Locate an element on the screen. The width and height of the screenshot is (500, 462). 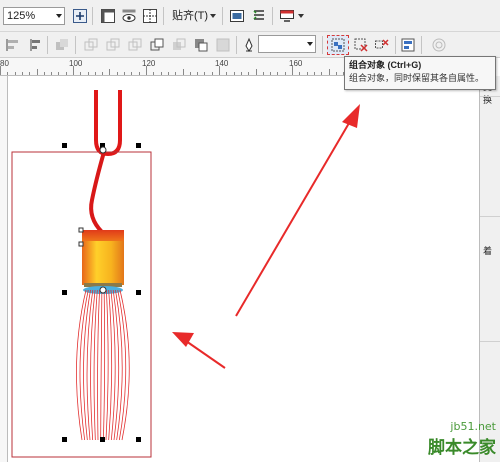
ruler-label: 100 is located at coordinates (76, 63).